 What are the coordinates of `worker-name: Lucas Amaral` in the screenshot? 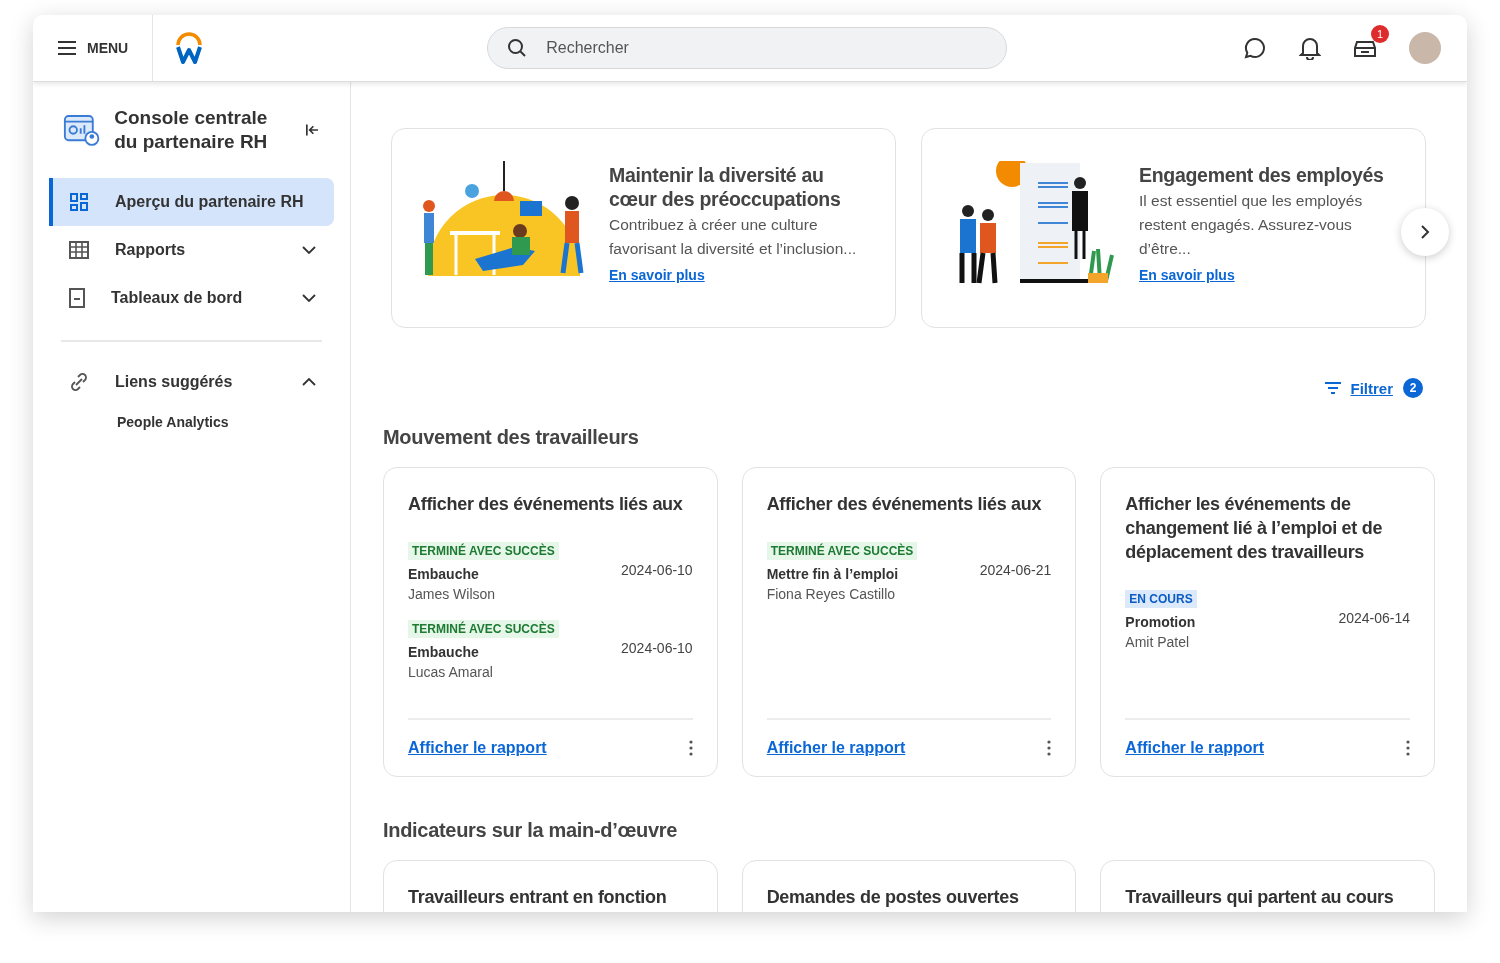 It's located at (450, 672).